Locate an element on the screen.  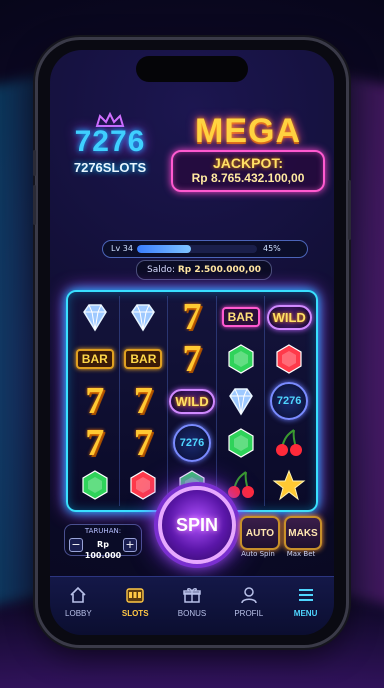
bottom-nav: LOBBY SLOTS BONUS PROFIL MENU is located at coordinates (192, 605).